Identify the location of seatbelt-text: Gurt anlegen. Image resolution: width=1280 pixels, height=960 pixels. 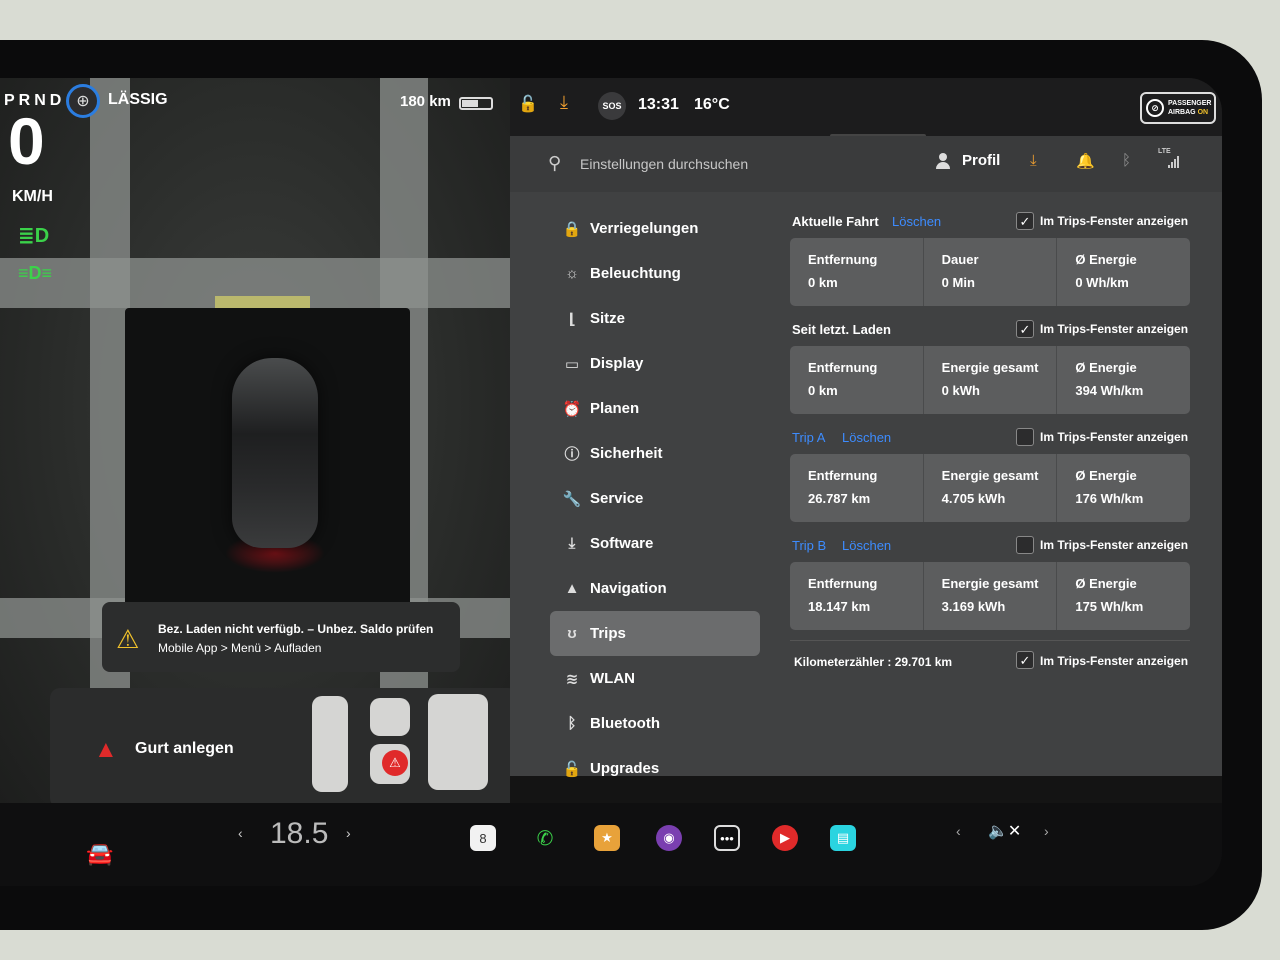
(184, 748).